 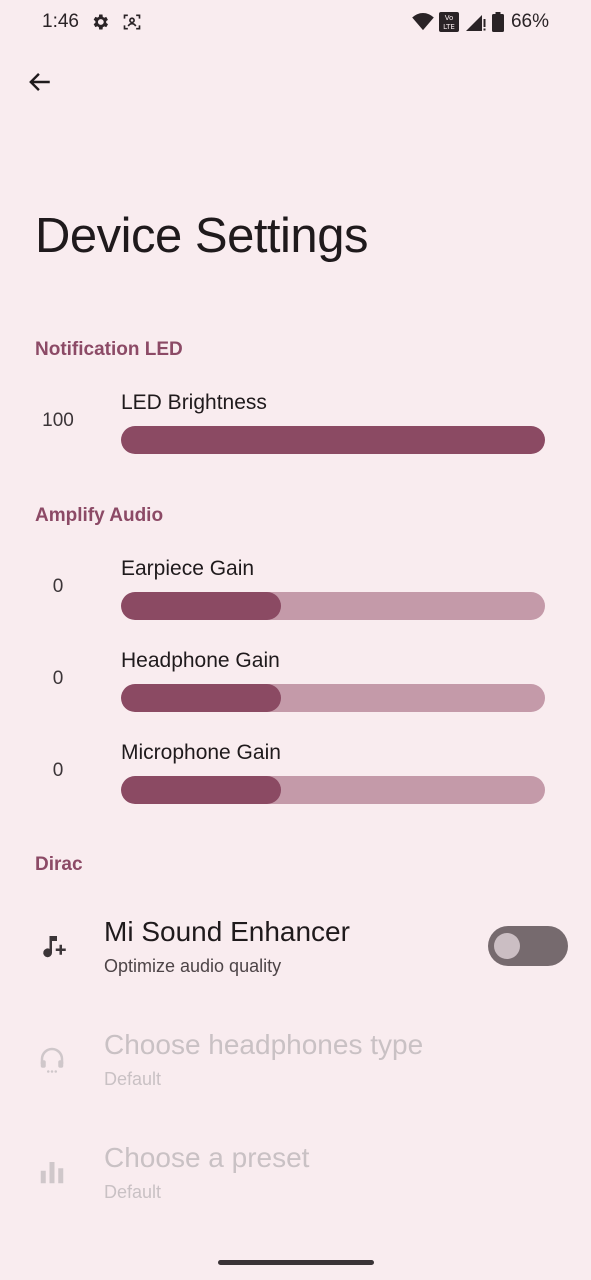 What do you see at coordinates (264, 1044) in the screenshot?
I see `pref-title: Choose headphones type` at bounding box center [264, 1044].